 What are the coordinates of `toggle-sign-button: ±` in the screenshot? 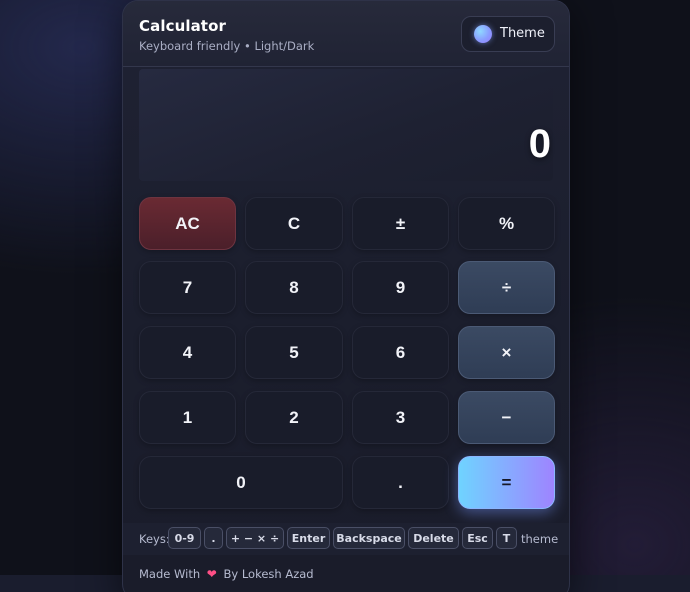 It's located at (400, 223).